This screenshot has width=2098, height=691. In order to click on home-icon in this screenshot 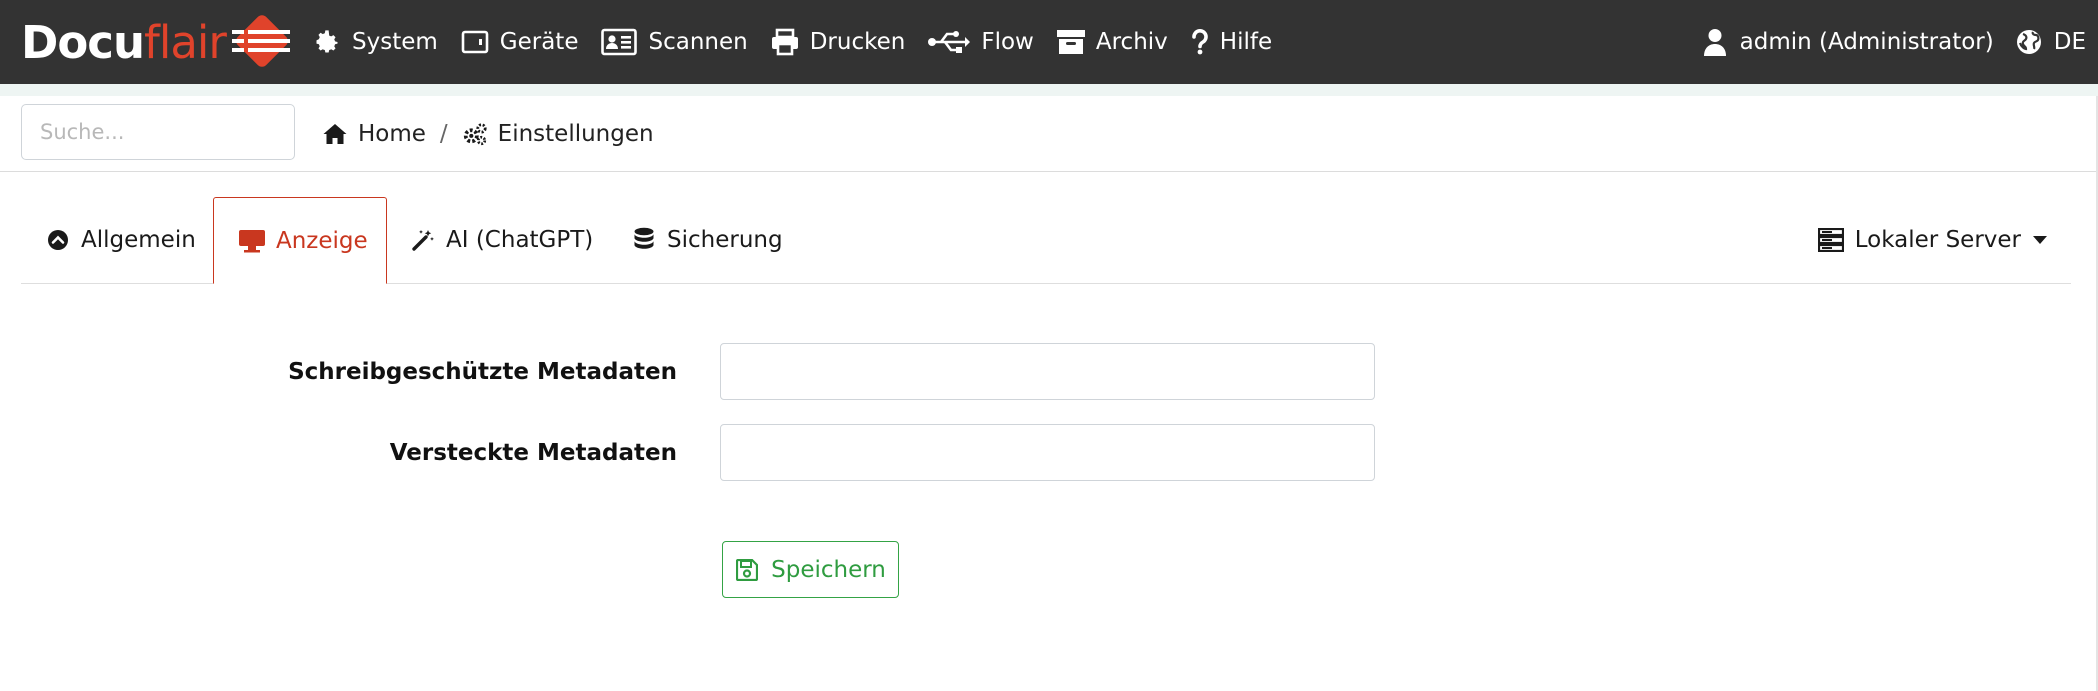, I will do `click(335, 134)`.